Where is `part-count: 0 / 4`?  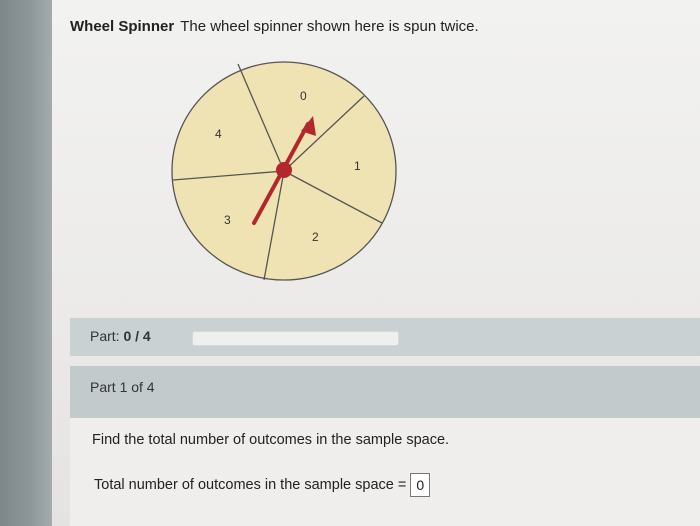 part-count: 0 / 4 is located at coordinates (137, 336).